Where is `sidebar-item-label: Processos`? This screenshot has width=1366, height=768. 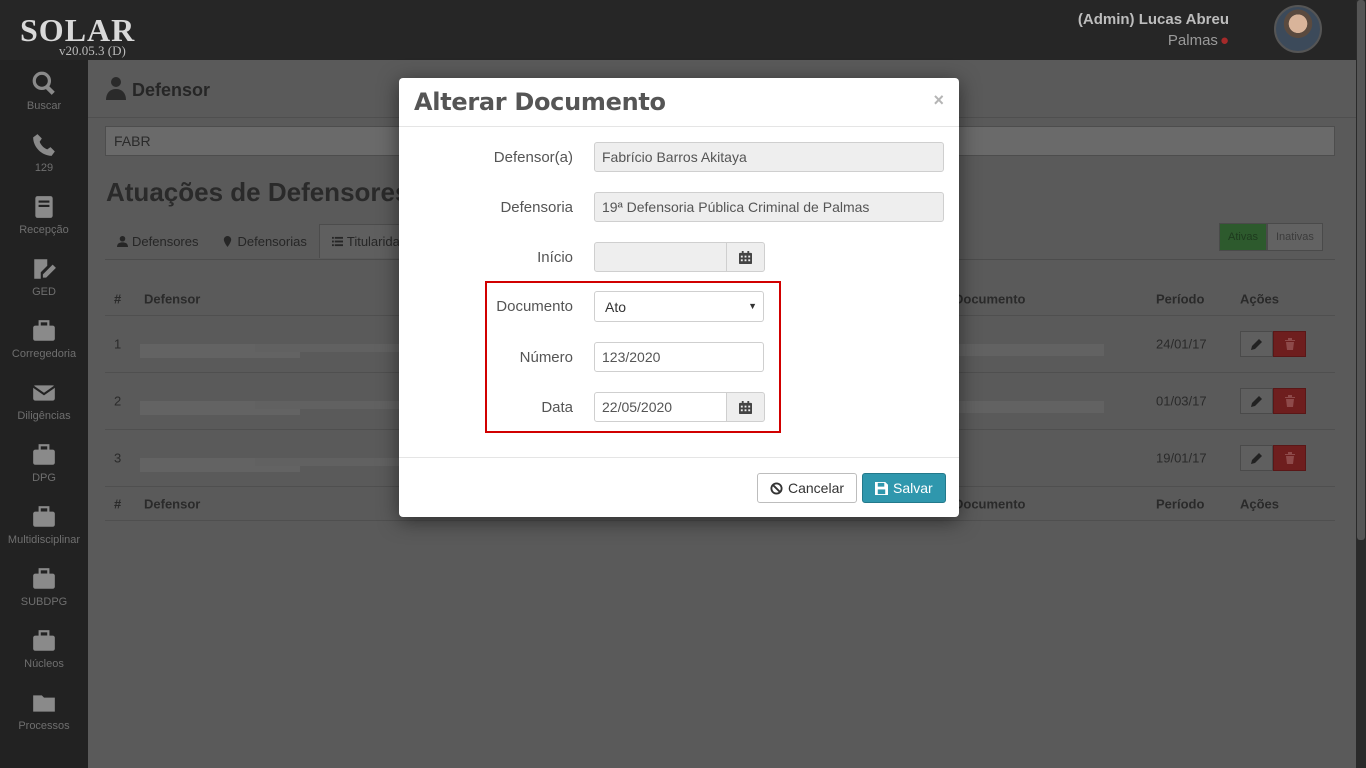
sidebar-item-label: Processos is located at coordinates (44, 726).